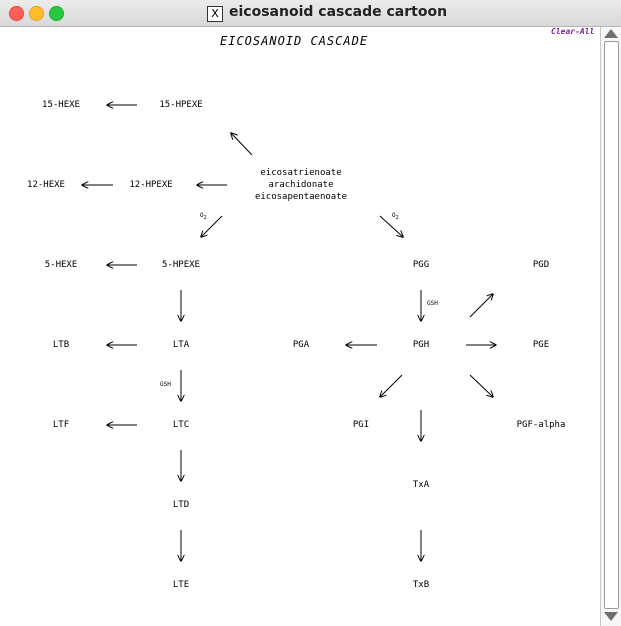 The image size is (621, 626). I want to click on node-pge: PGE, so click(541, 345).